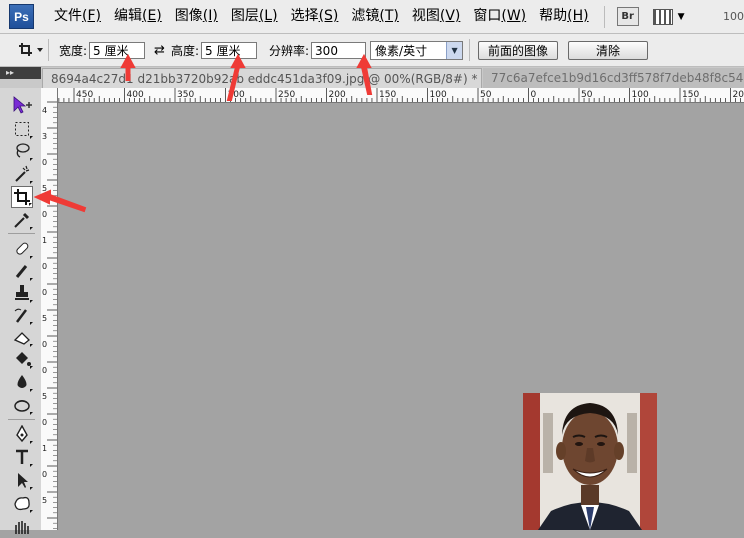 The height and width of the screenshot is (538, 744). I want to click on clear-button: 清除, so click(608, 50).